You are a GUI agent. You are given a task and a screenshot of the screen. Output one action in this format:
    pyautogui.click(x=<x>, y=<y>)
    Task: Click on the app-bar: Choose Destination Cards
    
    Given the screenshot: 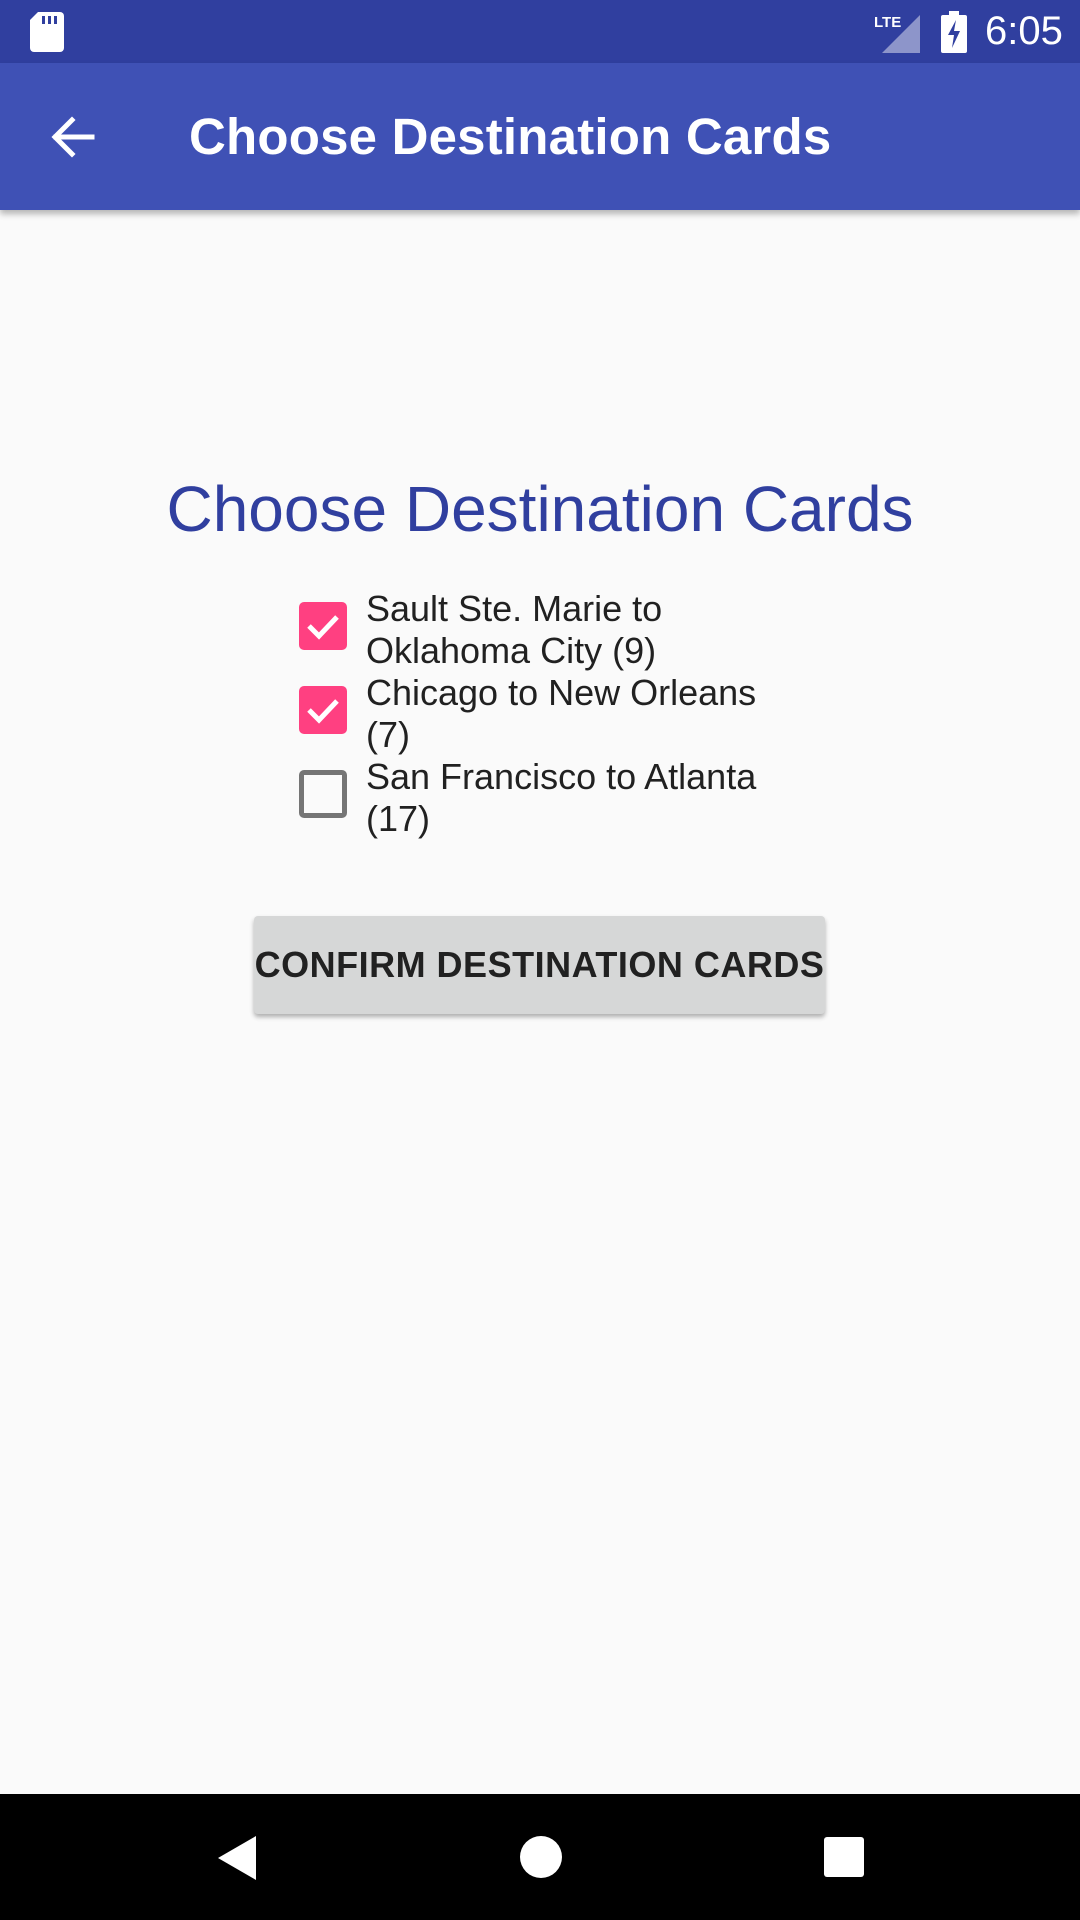 What is the action you would take?
    pyautogui.click(x=540, y=136)
    